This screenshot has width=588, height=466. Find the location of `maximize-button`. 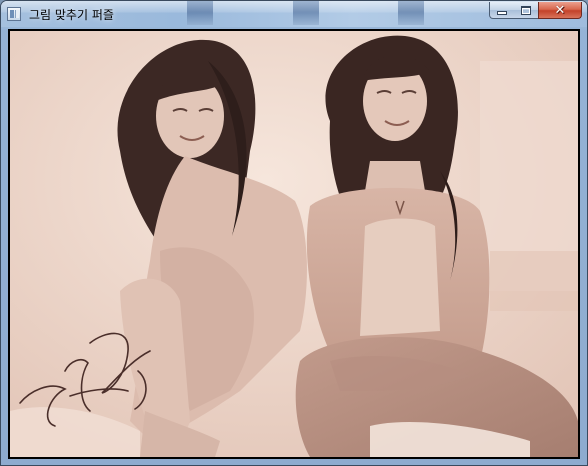

maximize-button is located at coordinates (526, 10).